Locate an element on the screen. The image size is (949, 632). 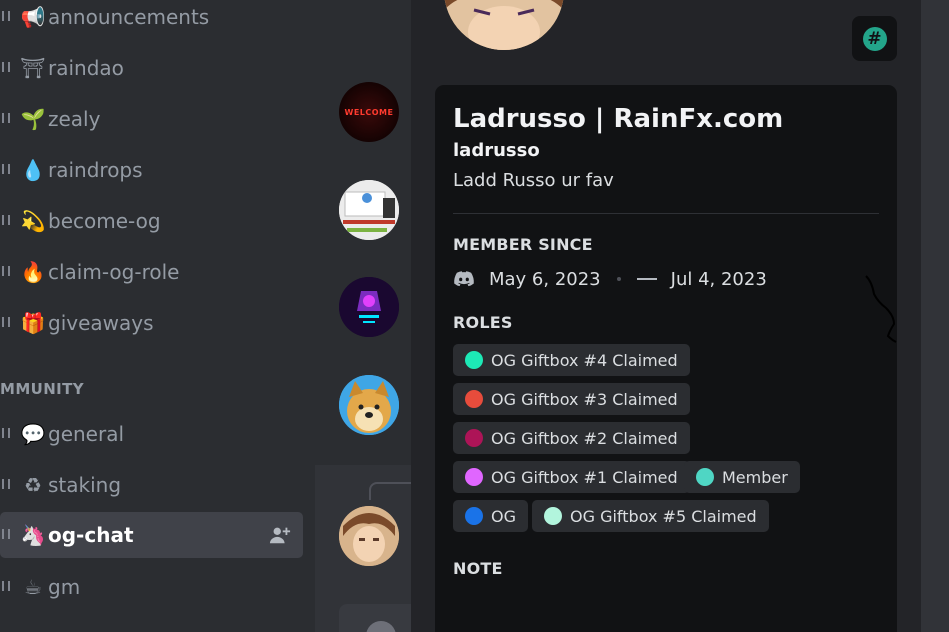
role-pill: OG Giftbox #3 Claimed is located at coordinates (571, 399).